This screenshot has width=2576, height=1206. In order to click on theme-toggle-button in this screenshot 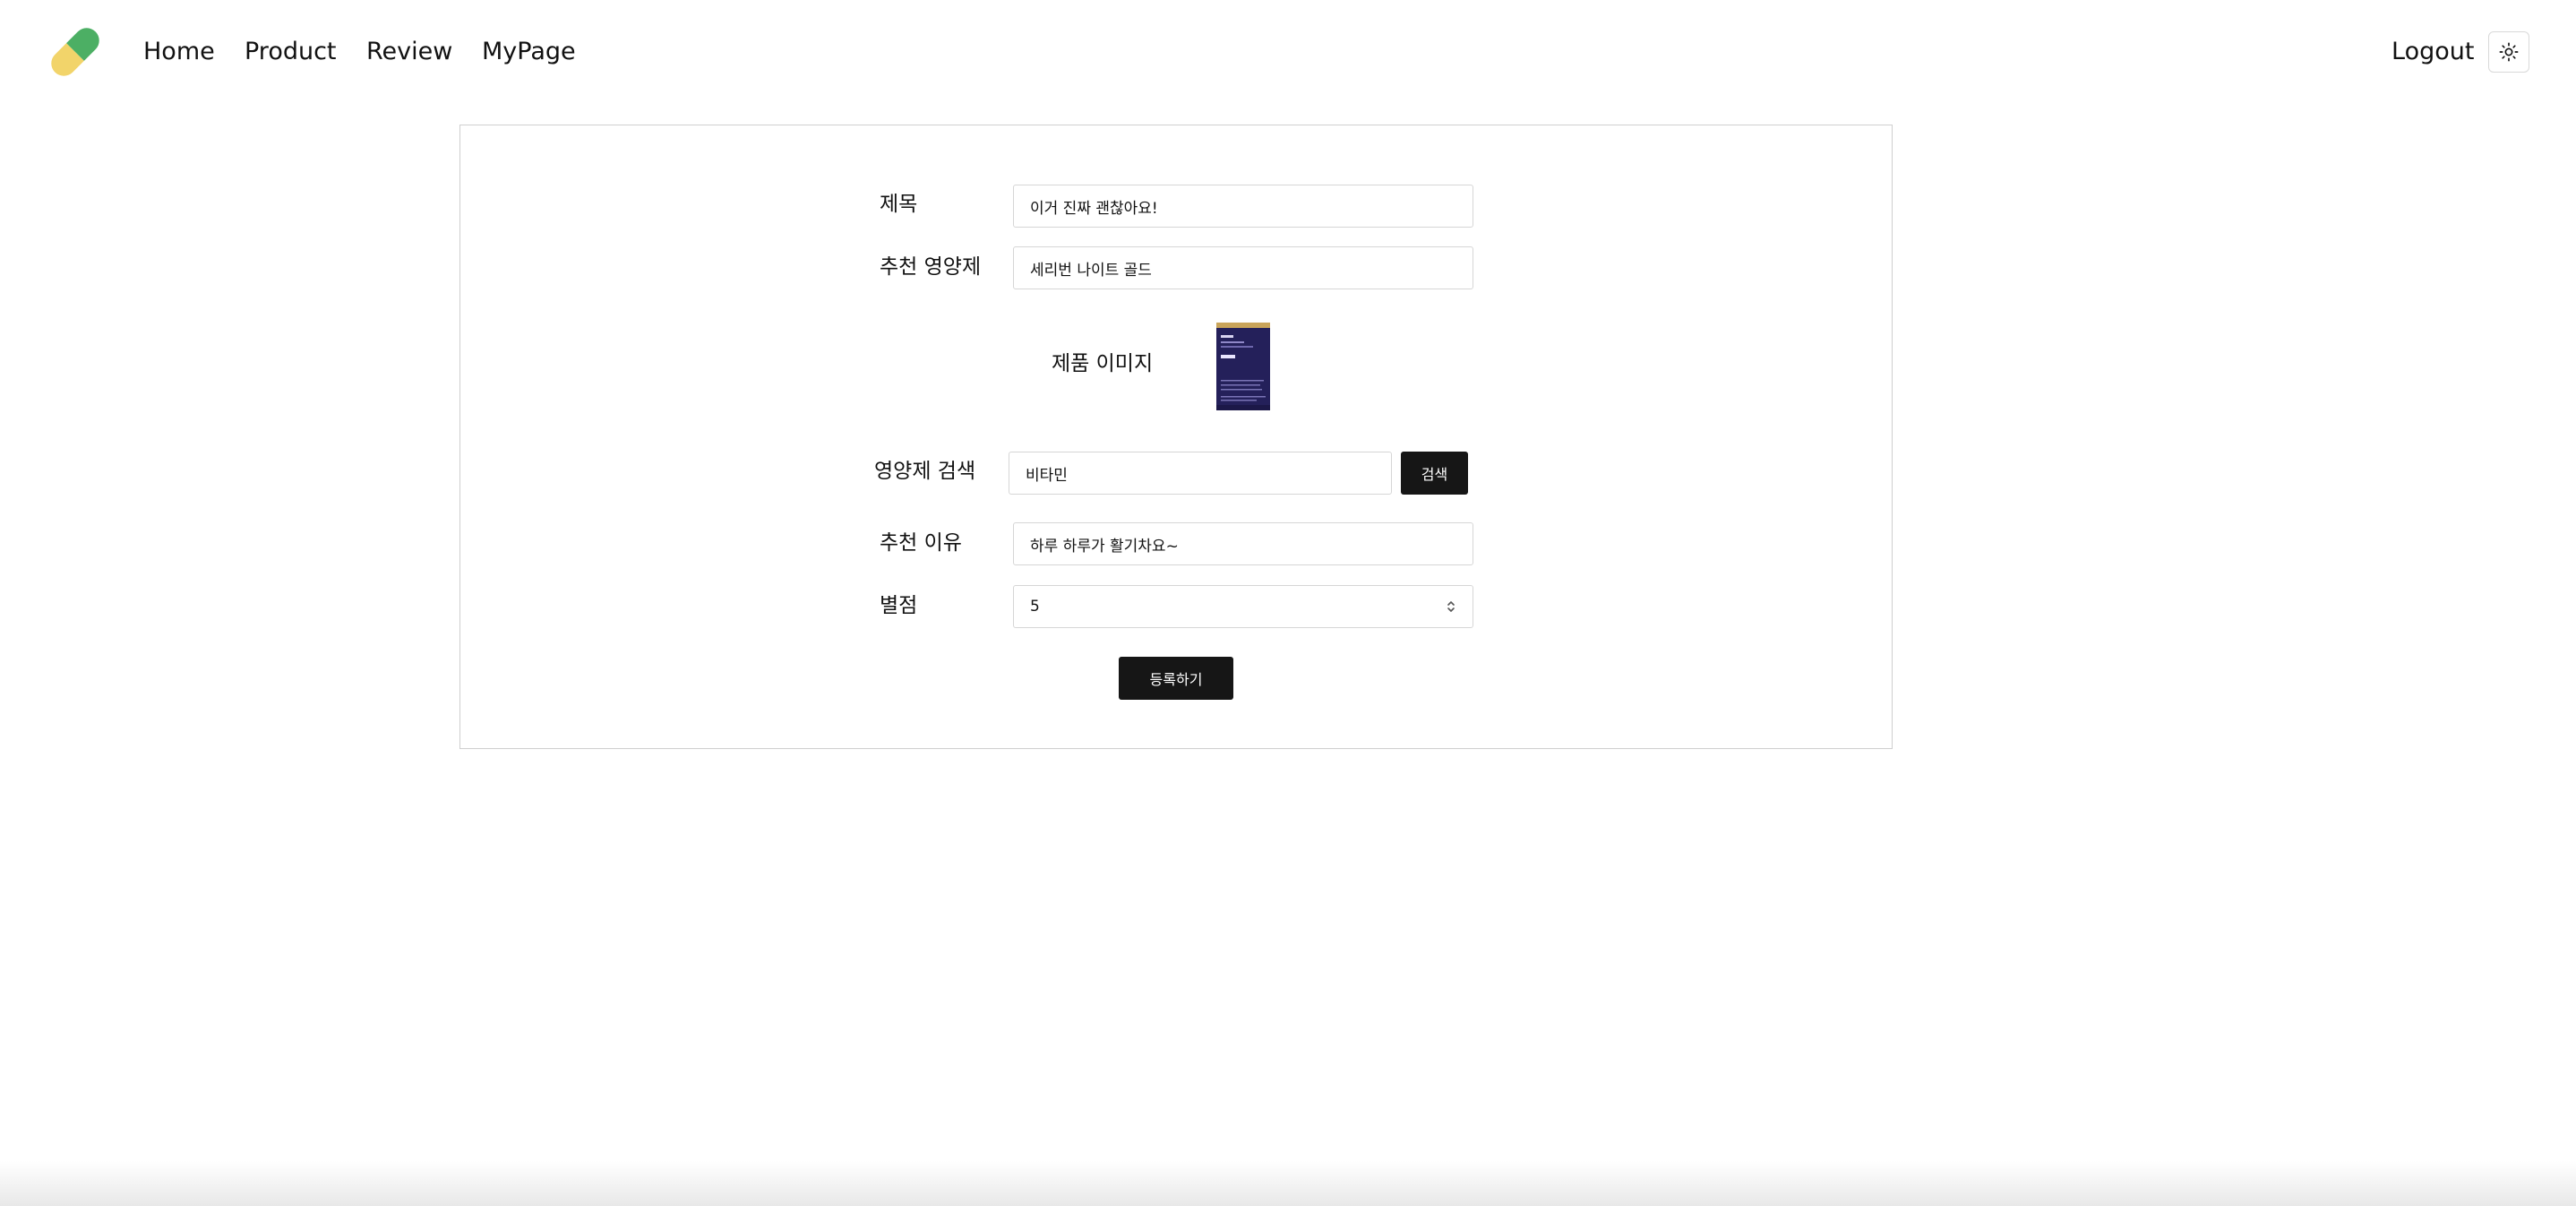, I will do `click(2508, 52)`.